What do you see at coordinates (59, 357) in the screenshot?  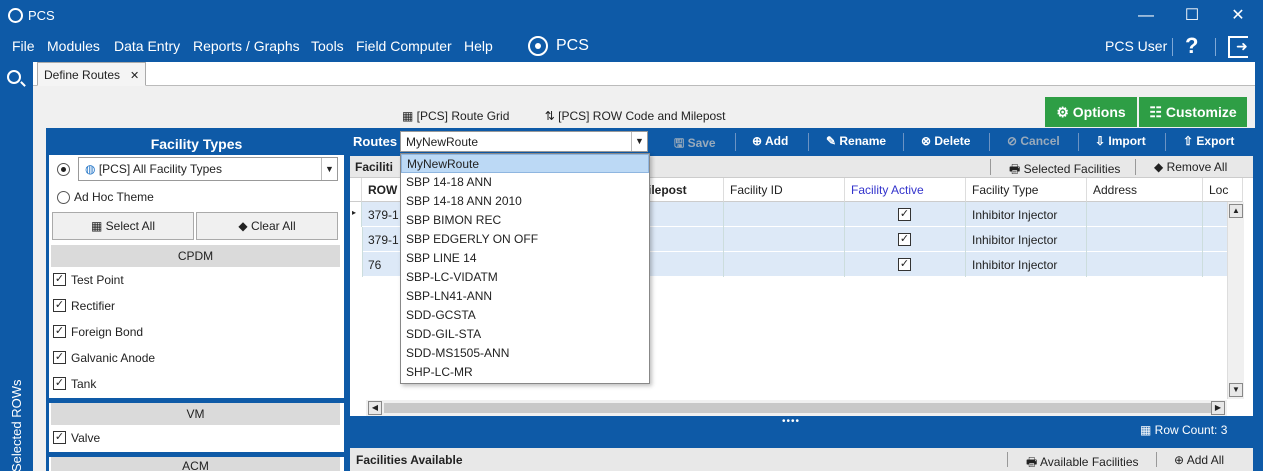 I see `checkbox-galvanic-anode: ✓` at bounding box center [59, 357].